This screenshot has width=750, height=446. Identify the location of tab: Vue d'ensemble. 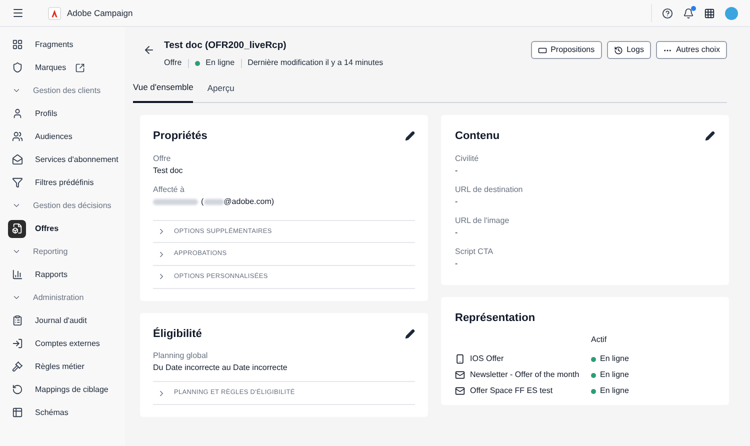
(163, 92).